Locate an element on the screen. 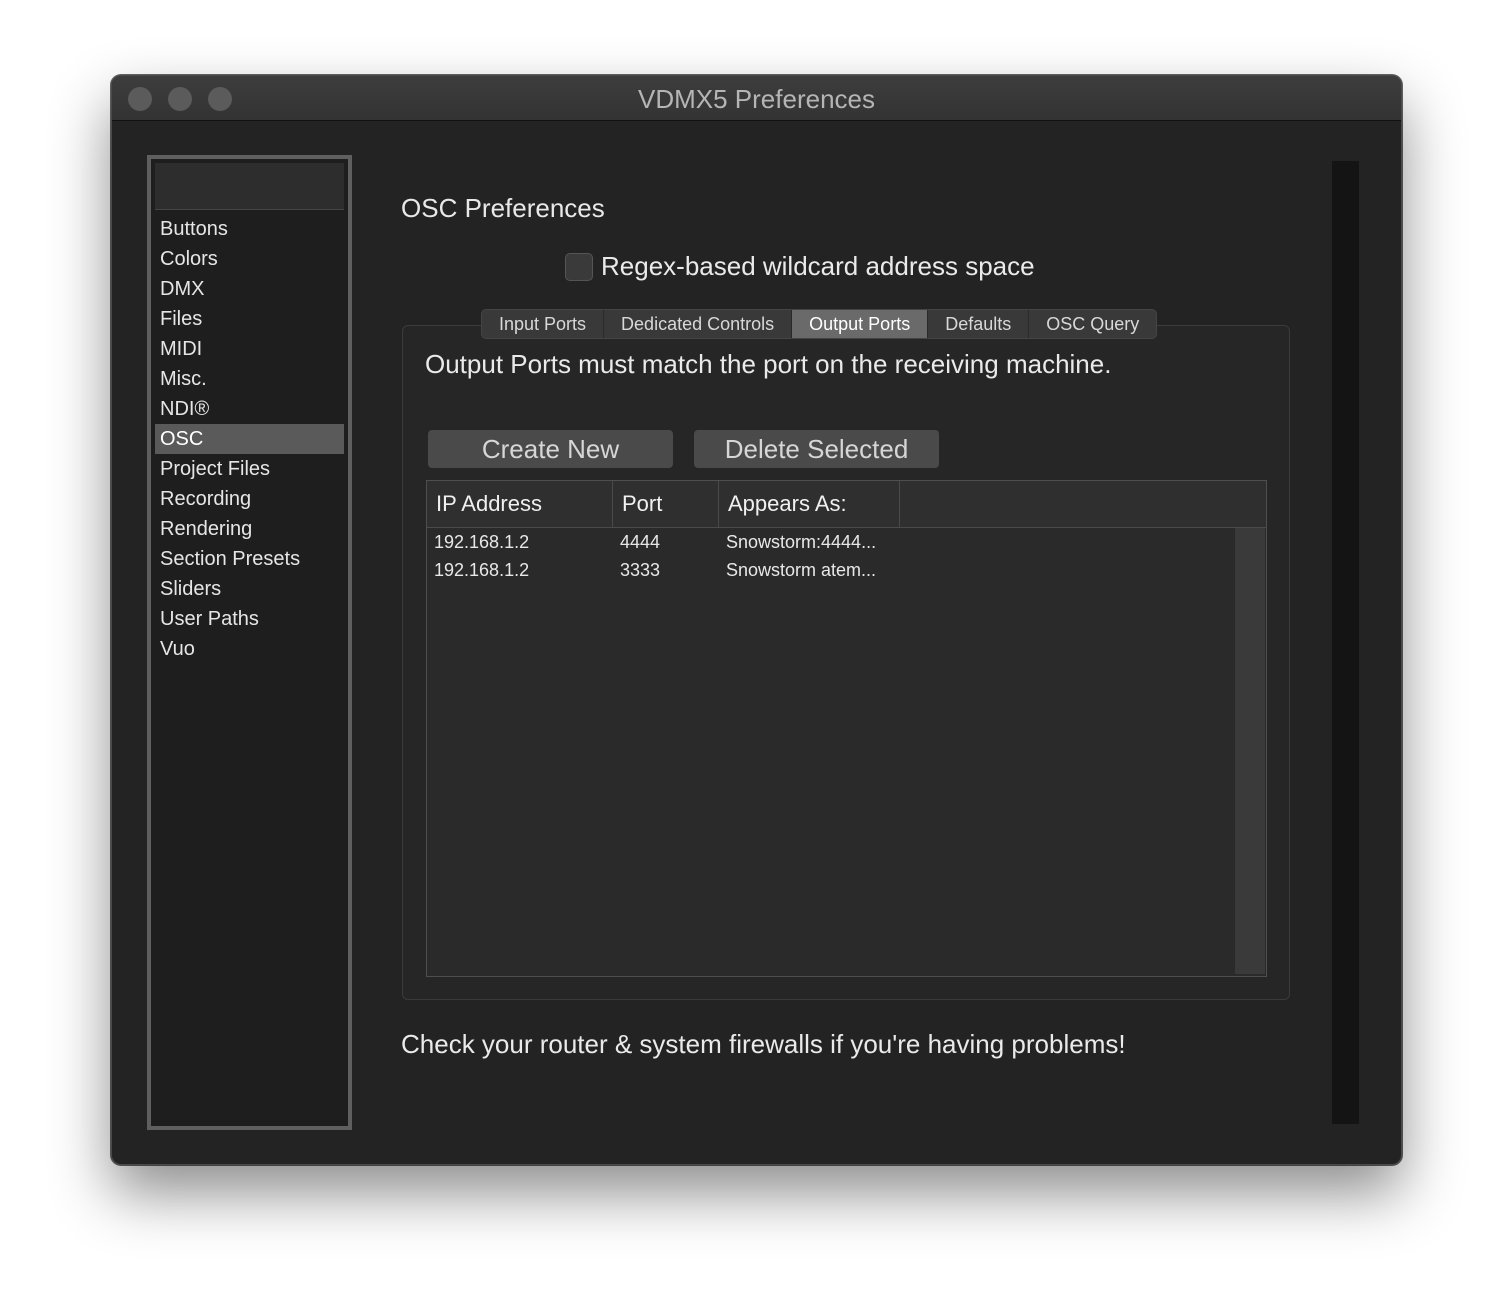  sidebar-search-field is located at coordinates (249, 186).